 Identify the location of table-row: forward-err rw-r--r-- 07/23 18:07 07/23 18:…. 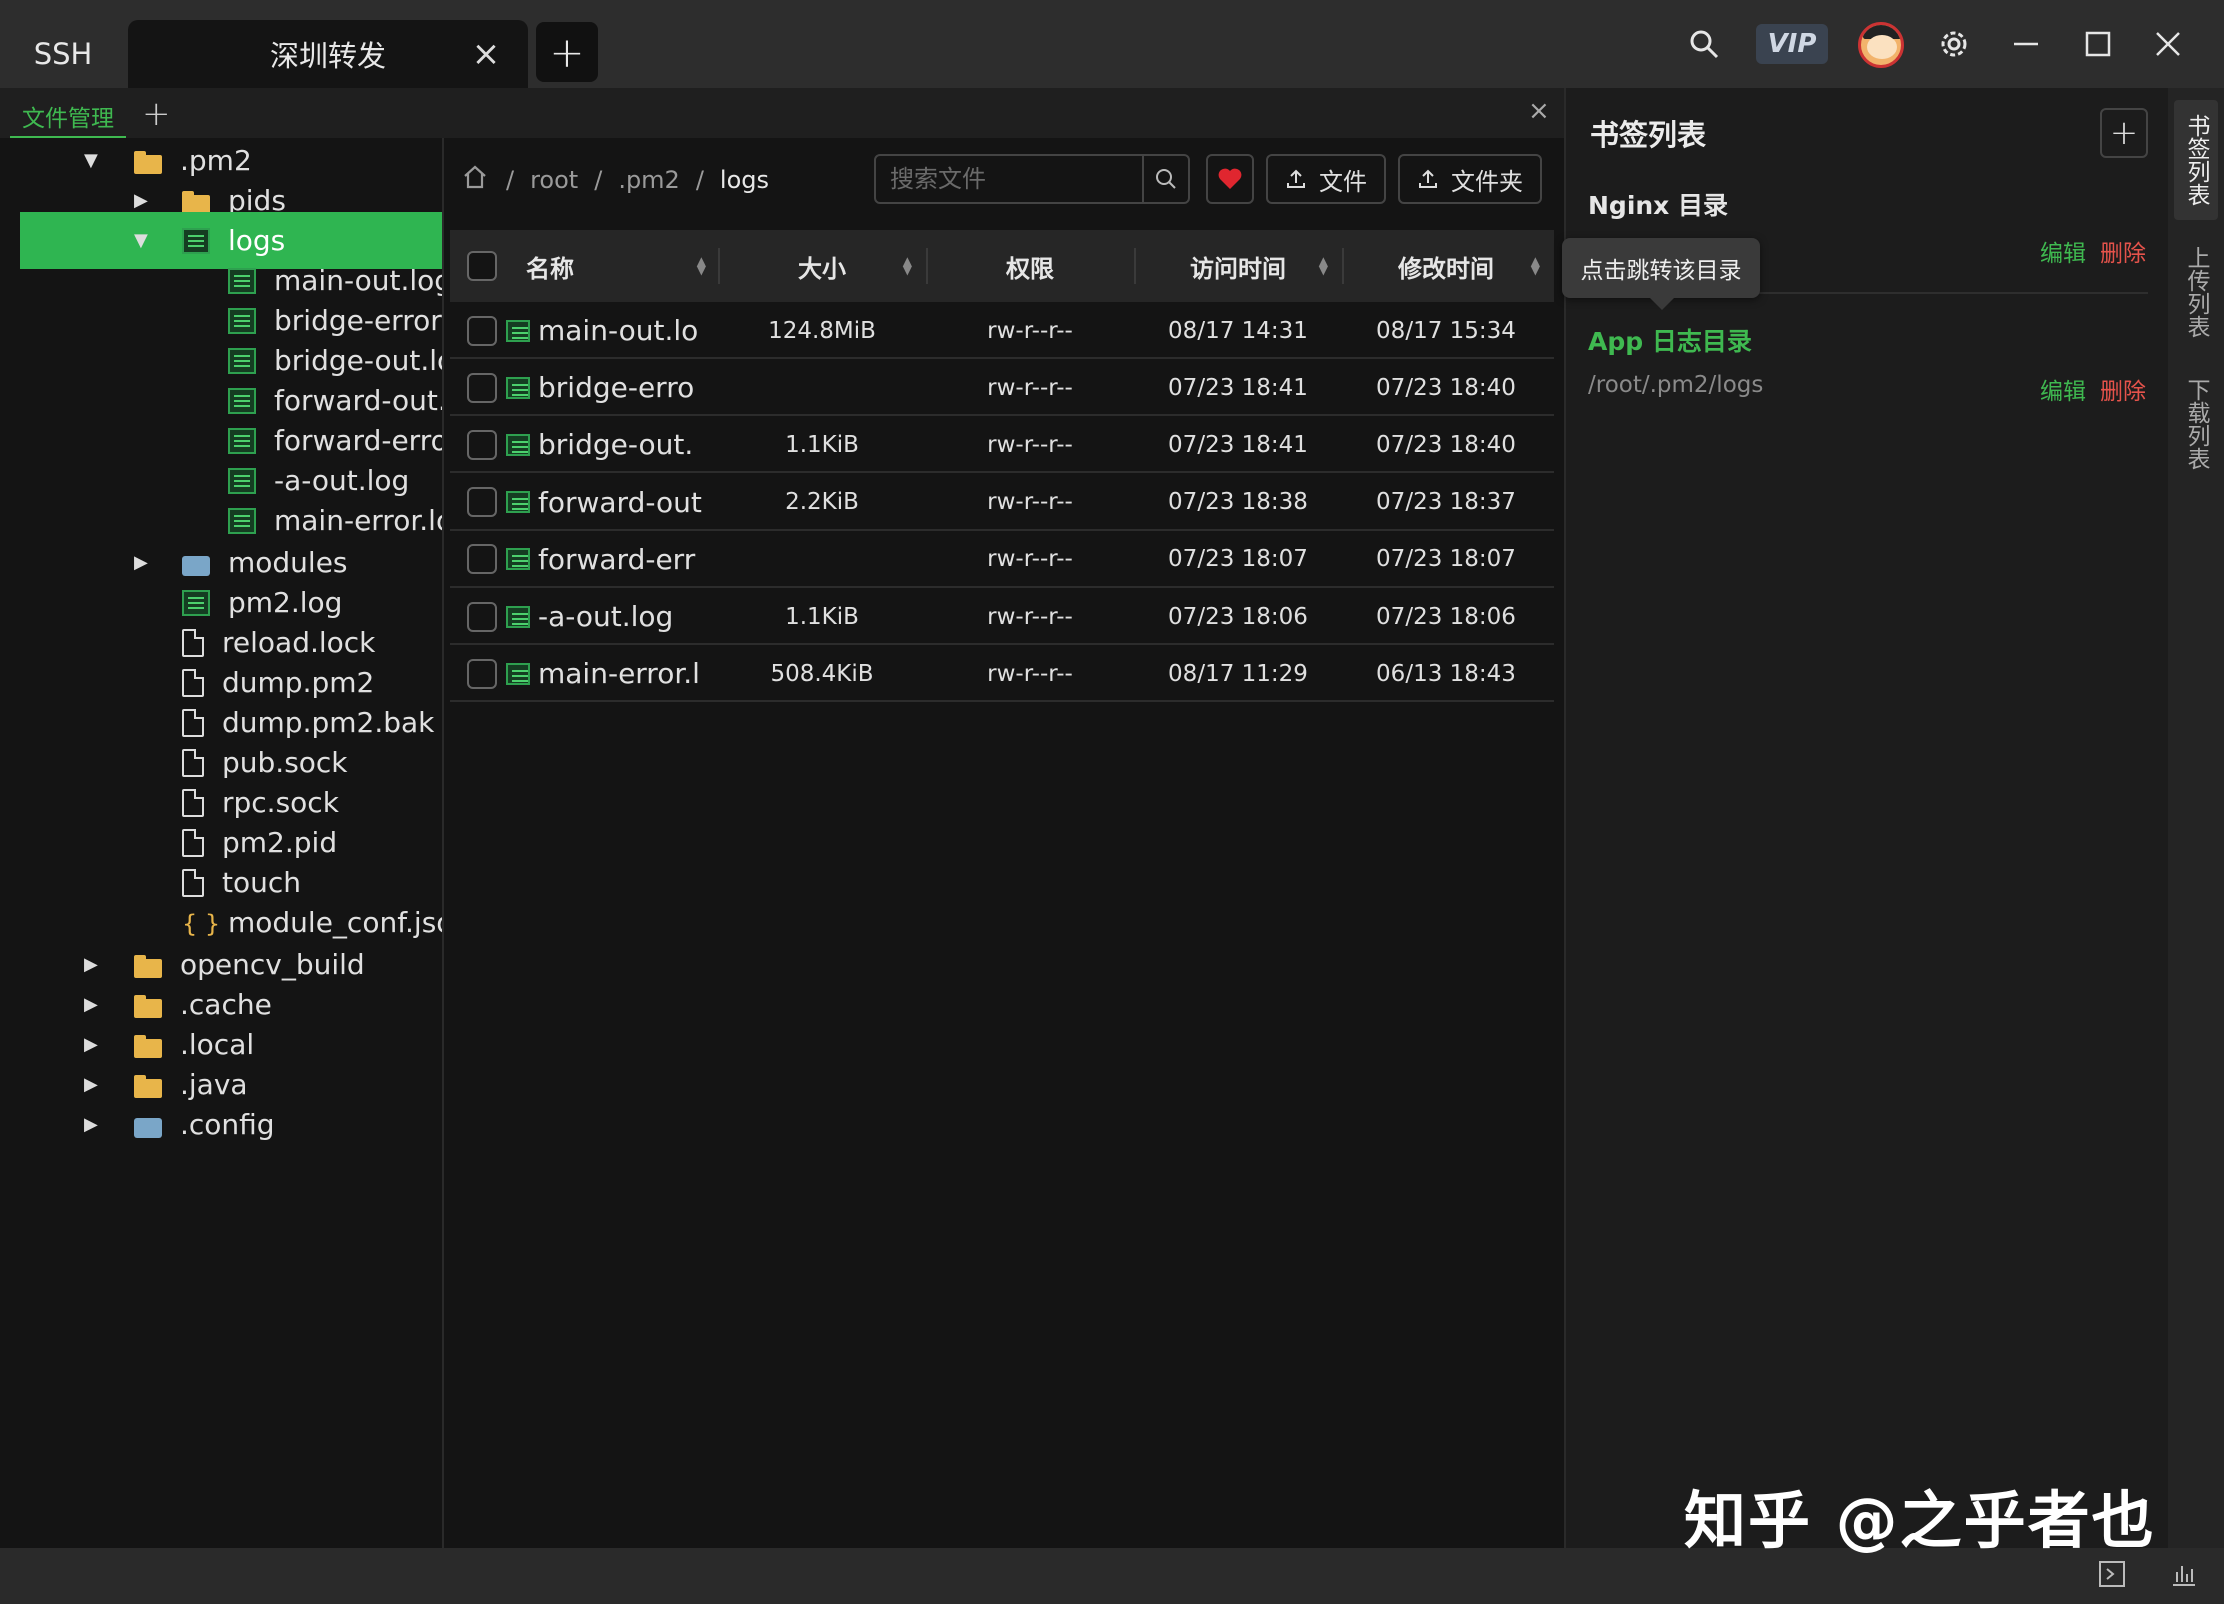
(1002, 559).